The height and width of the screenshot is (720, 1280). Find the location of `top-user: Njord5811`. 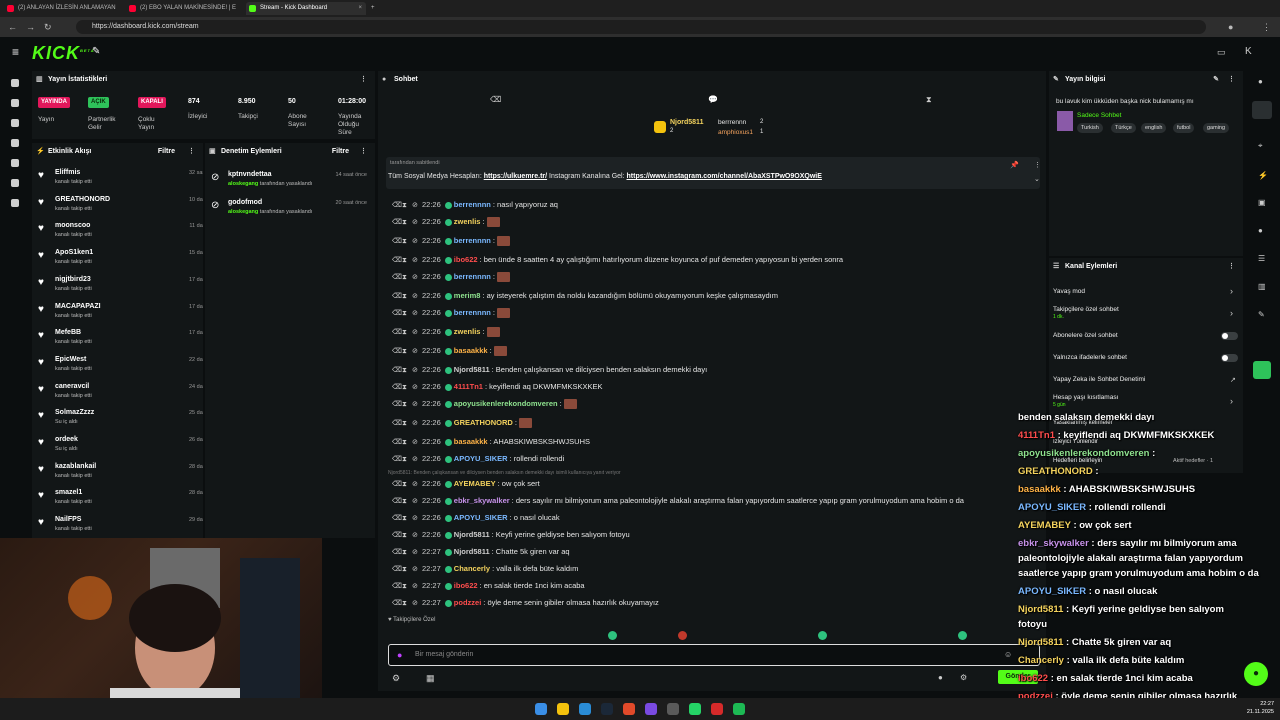

top-user: Njord5811 is located at coordinates (686, 122).